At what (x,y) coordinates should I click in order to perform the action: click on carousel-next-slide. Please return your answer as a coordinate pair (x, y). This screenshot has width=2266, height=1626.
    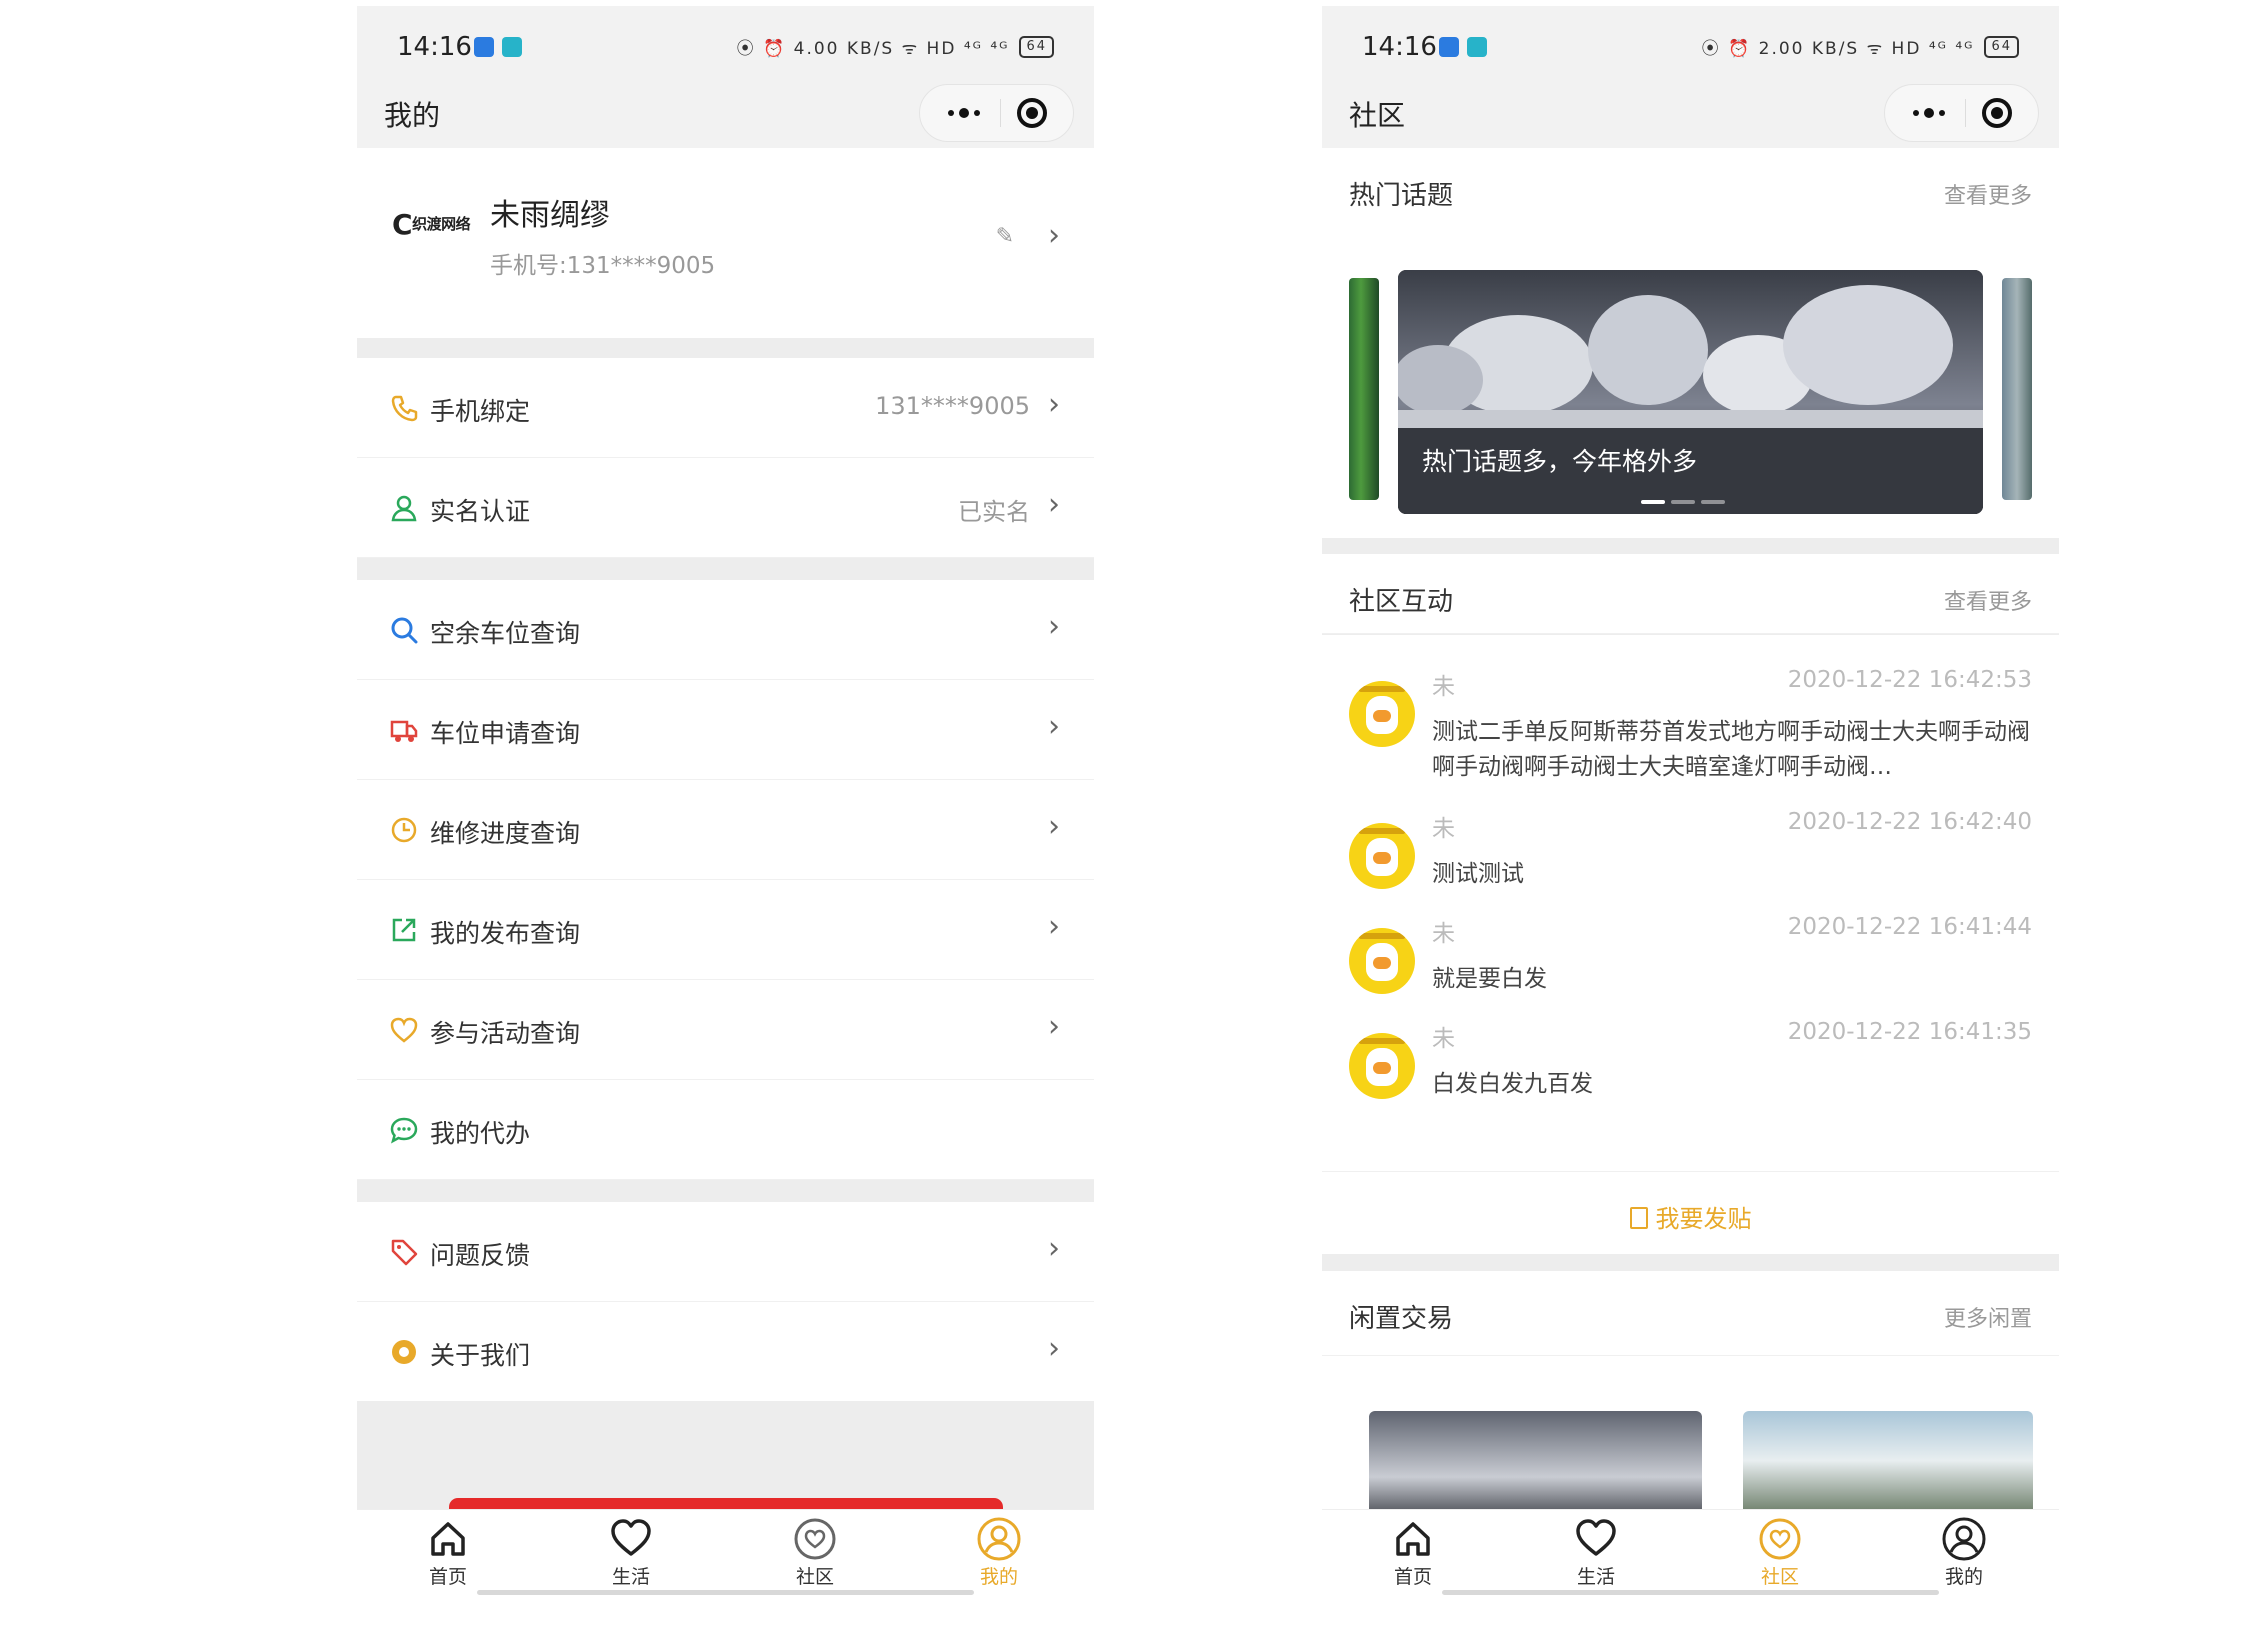
    Looking at the image, I should click on (2017, 389).